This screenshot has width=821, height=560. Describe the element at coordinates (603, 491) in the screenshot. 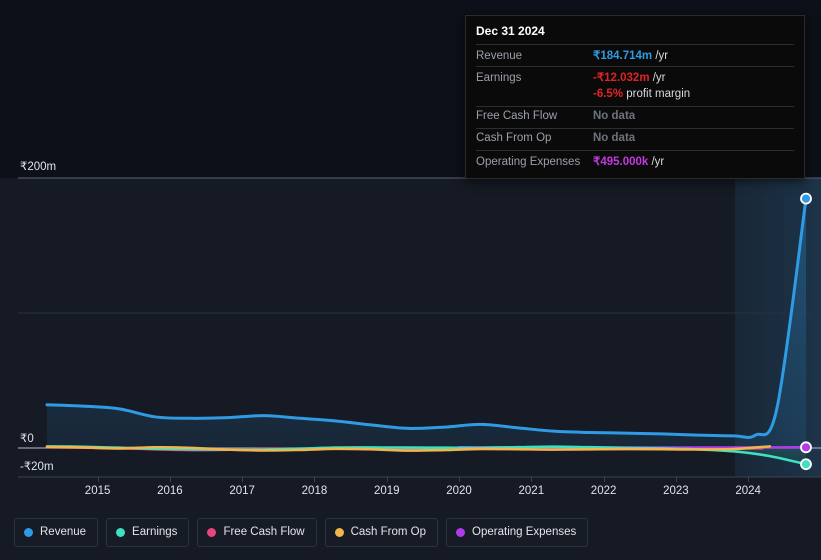

I see `x-axis-label-2022: 2022` at that location.